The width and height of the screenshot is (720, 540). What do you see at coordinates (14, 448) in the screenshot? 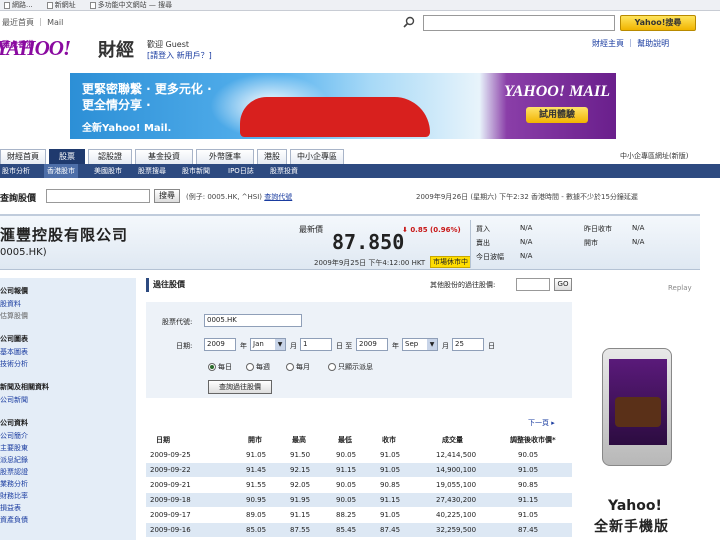
I see `sidebar-item: 主要股東` at bounding box center [14, 448].